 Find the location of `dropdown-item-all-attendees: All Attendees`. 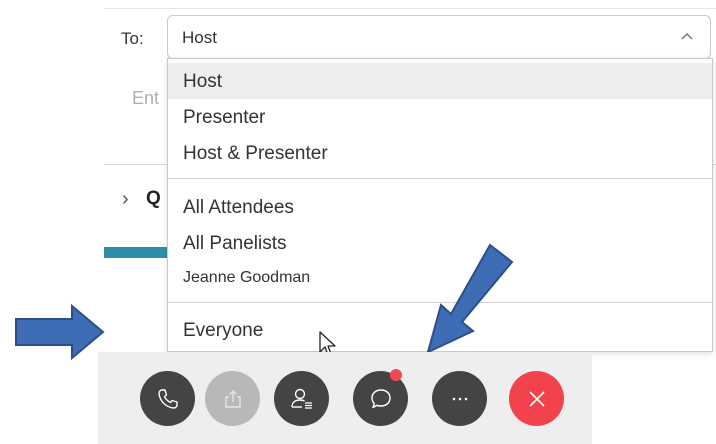

dropdown-item-all-attendees: All Attendees is located at coordinates (440, 207).